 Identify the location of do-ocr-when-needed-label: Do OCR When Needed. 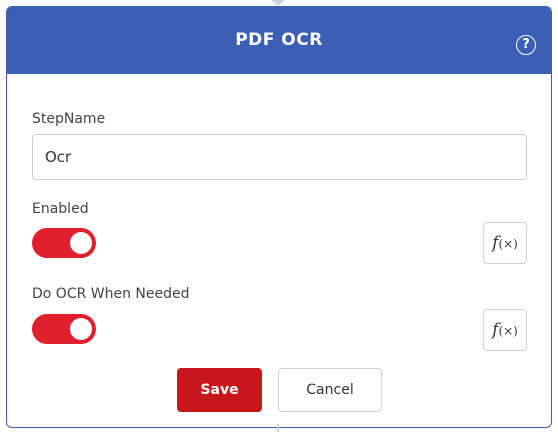
(111, 294).